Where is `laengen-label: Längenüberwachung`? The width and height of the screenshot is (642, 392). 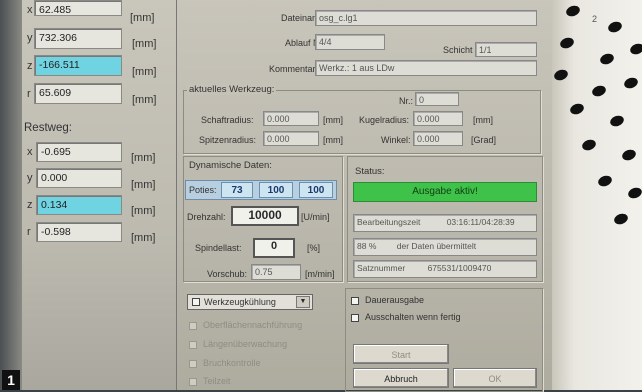 laengen-label: Längenüberwachung is located at coordinates (245, 344).